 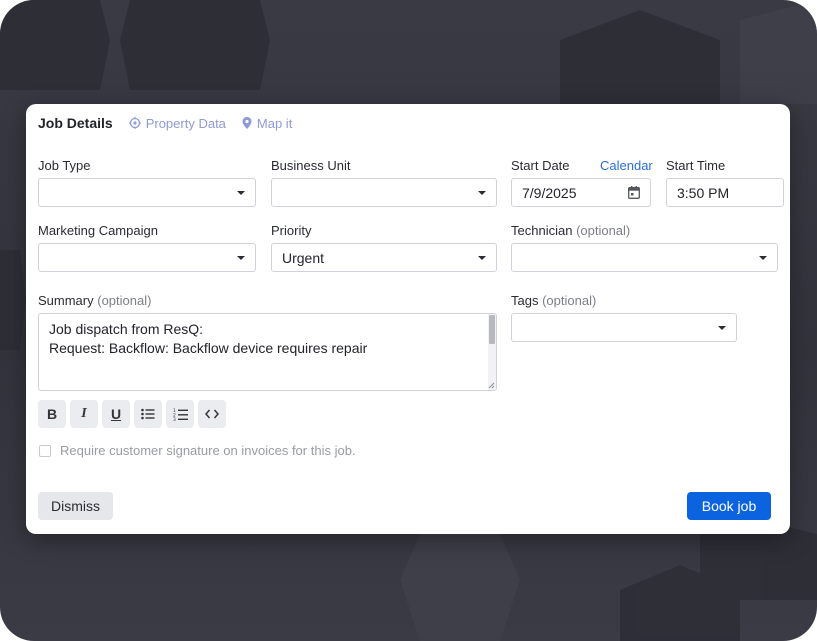 I want to click on tags-optional: (optional), so click(x=569, y=300).